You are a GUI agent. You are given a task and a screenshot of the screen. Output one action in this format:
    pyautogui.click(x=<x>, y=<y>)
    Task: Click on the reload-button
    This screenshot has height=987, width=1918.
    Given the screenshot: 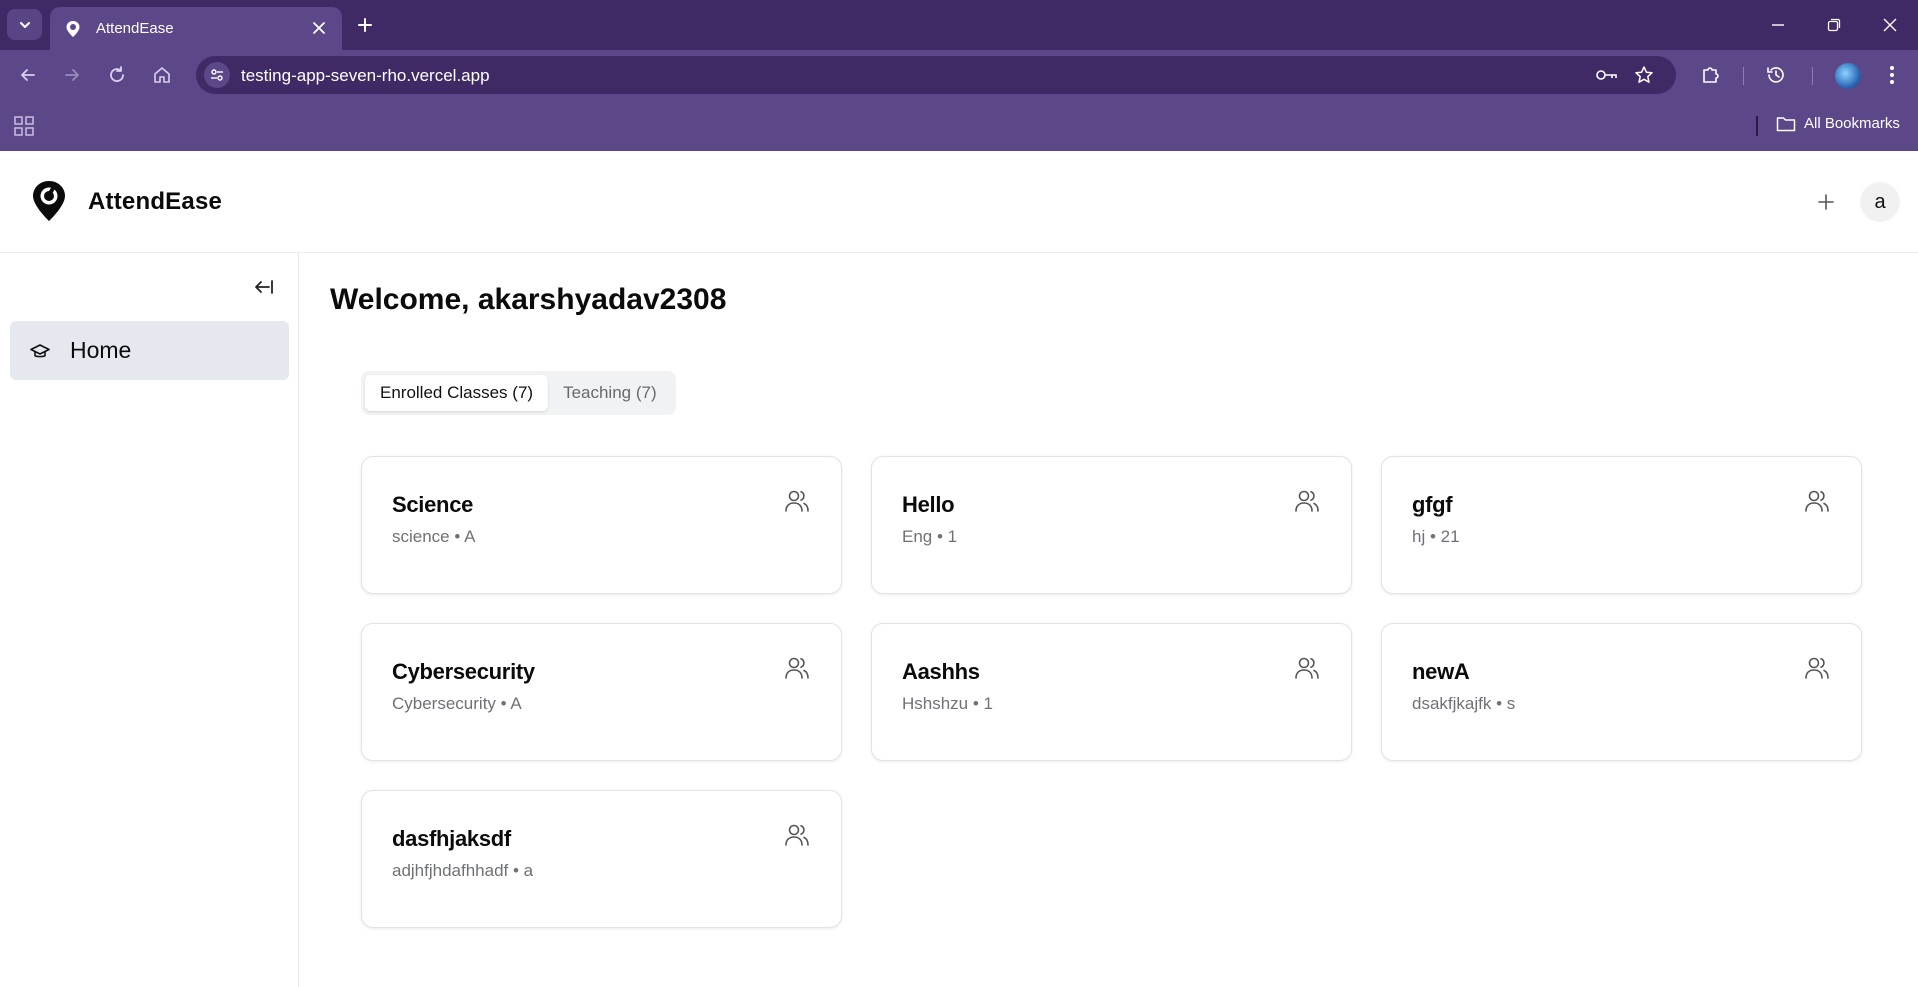 What is the action you would take?
    pyautogui.click(x=117, y=75)
    